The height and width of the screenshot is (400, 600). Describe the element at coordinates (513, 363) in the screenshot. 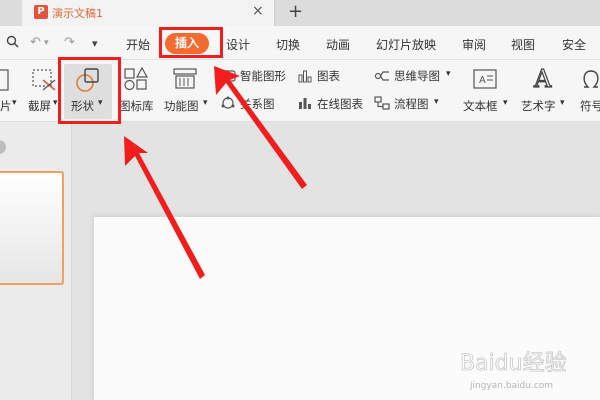

I see `watermark-brand: Baidu经验` at that location.